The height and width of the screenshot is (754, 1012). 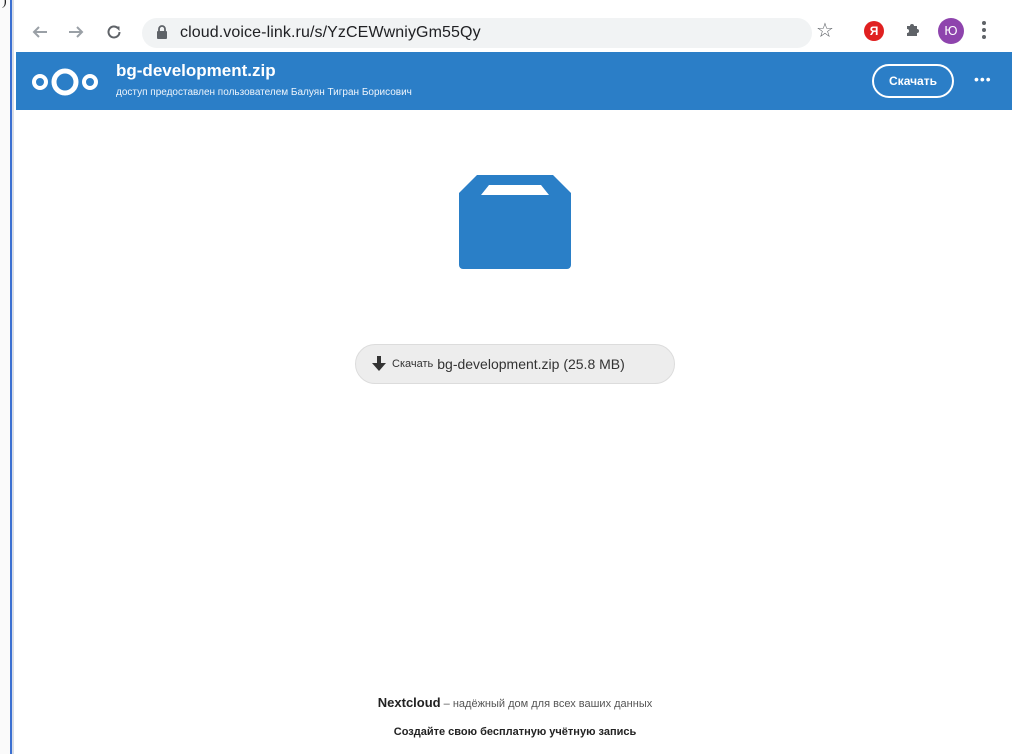 I want to click on stray-character: ), so click(x=4, y=4).